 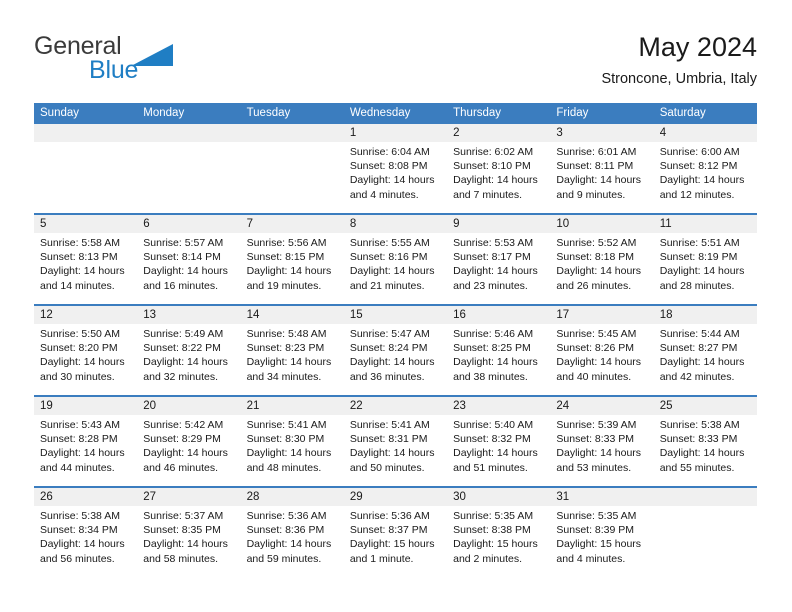 I want to click on sunrise-line: Sunrise: 5:51 AM, so click(x=699, y=243).